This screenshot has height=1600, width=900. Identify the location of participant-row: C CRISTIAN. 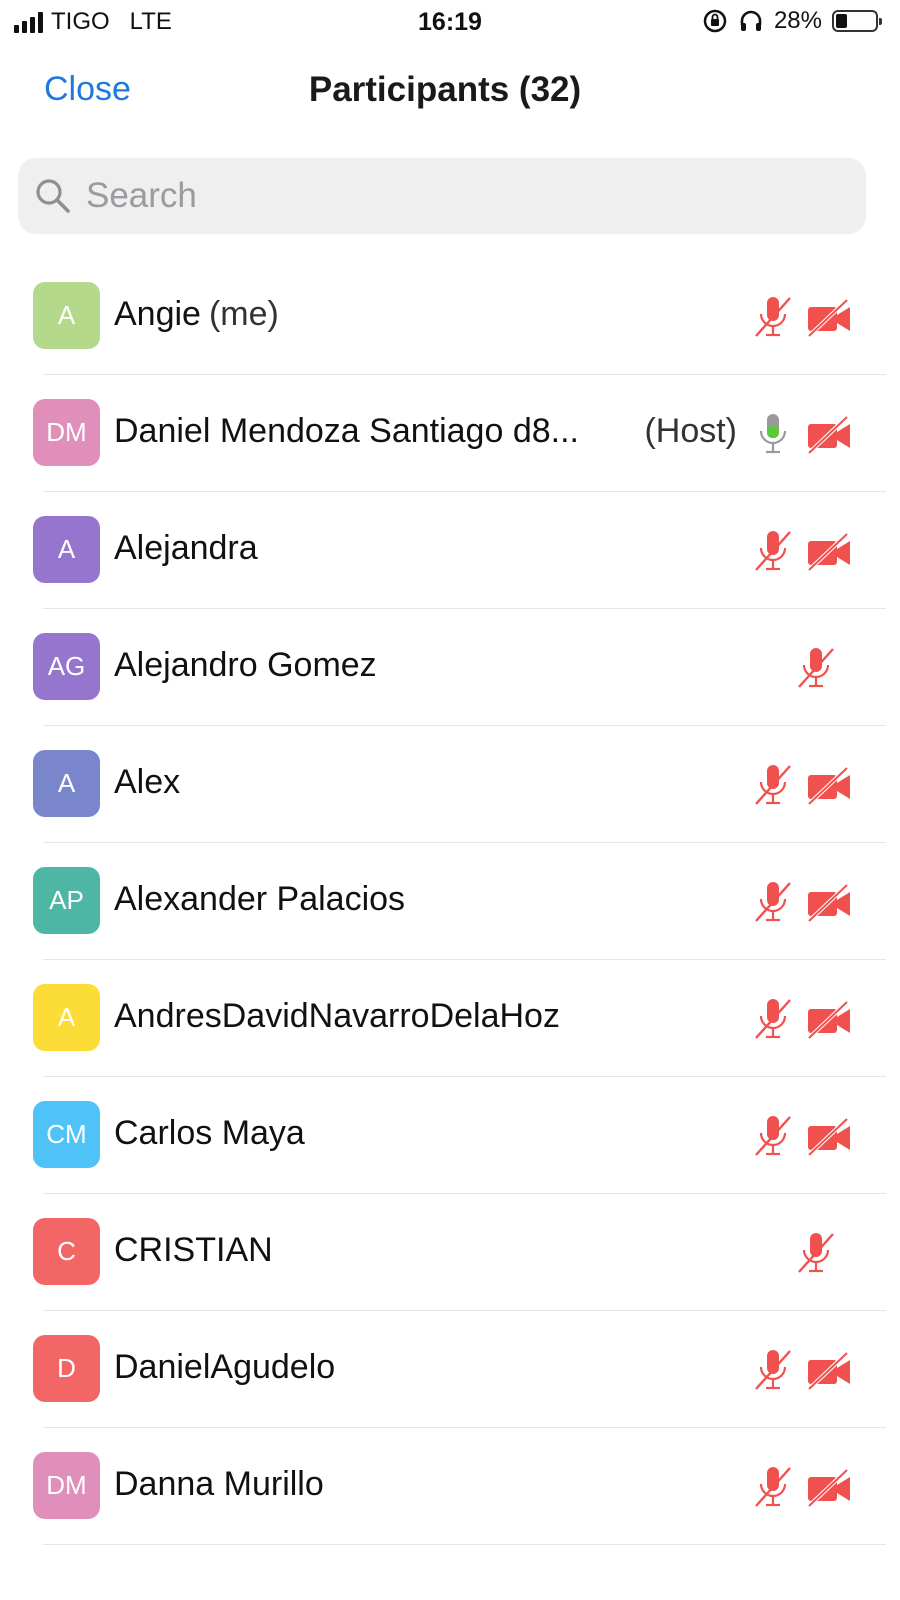
(450, 1252).